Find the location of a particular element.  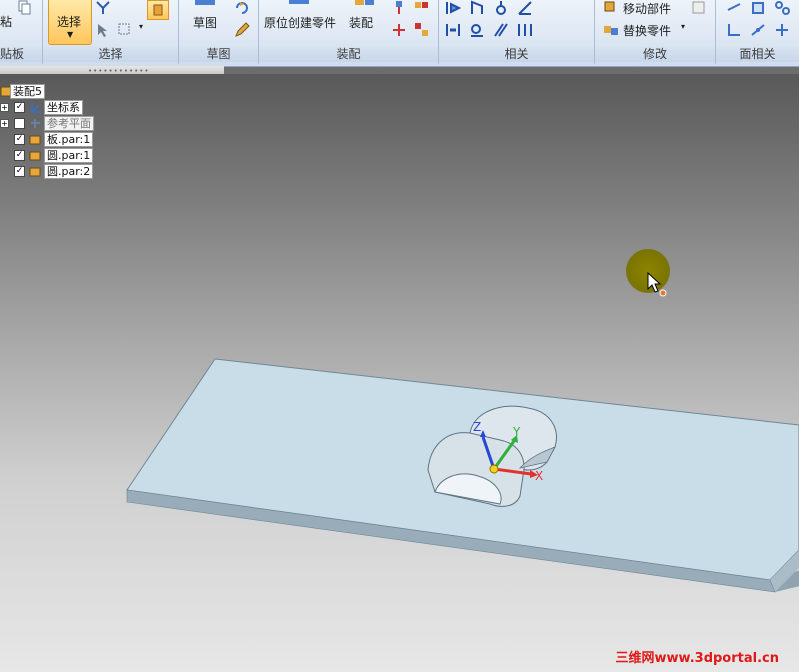

tree-item-label: 坐标系 is located at coordinates (63, 107).